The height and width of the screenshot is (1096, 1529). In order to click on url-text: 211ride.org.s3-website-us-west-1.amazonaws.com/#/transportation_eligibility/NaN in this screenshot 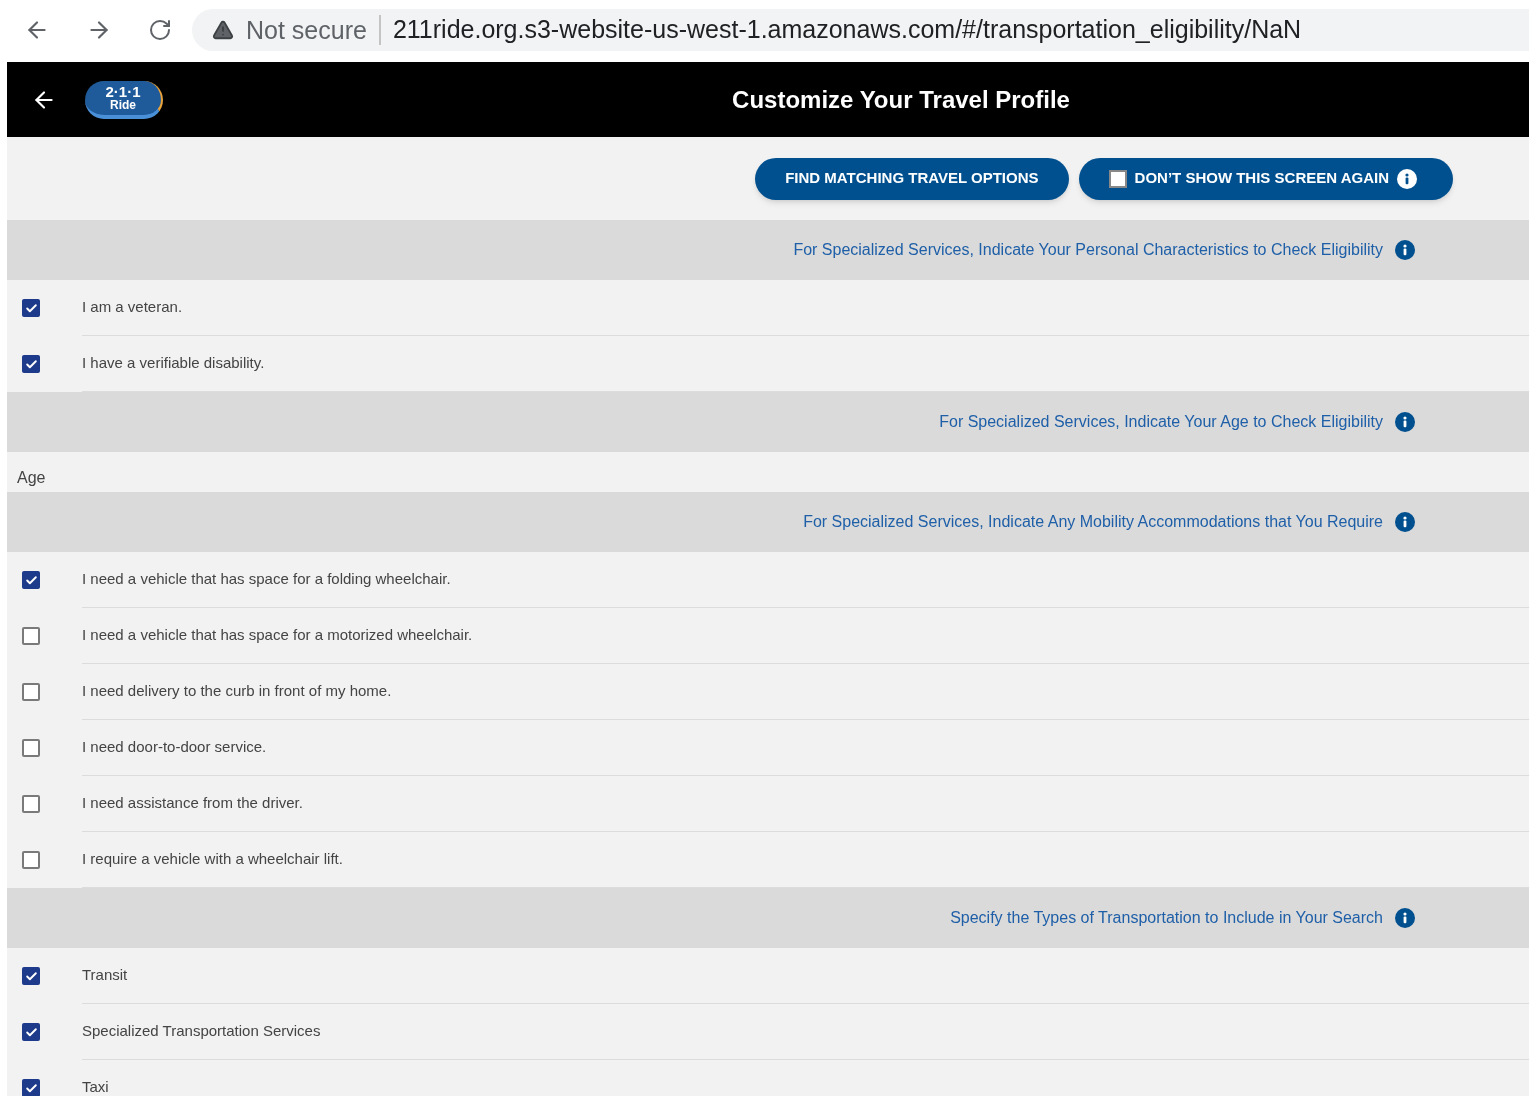, I will do `click(847, 30)`.